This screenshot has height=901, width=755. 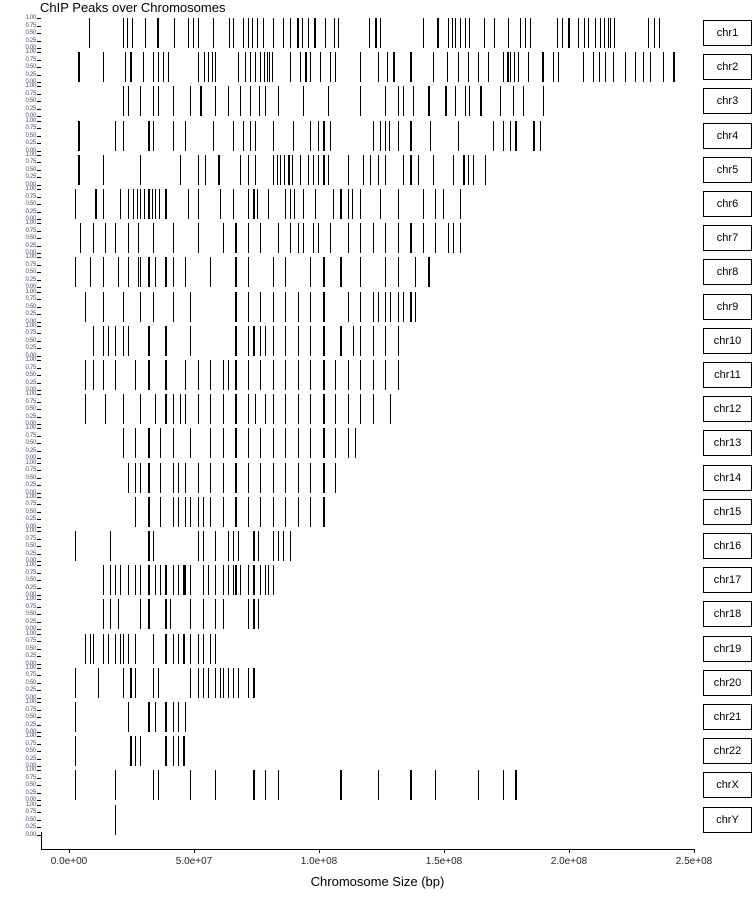 I want to click on facet-row: 1.00 0.75 0.50 0.25 0.00 chr18, so click(x=377, y=614).